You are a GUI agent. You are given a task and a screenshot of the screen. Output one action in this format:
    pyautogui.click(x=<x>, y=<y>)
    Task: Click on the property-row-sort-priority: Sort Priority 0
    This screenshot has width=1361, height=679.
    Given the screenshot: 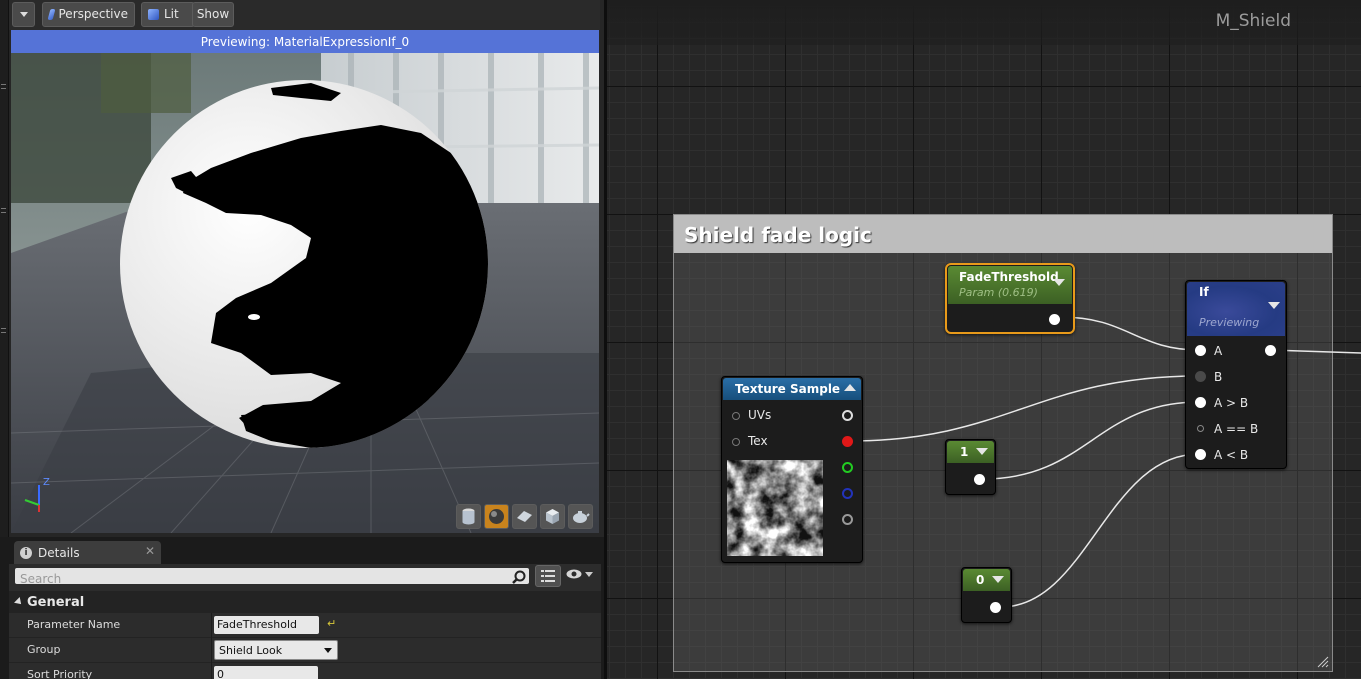 What is the action you would take?
    pyautogui.click(x=305, y=671)
    